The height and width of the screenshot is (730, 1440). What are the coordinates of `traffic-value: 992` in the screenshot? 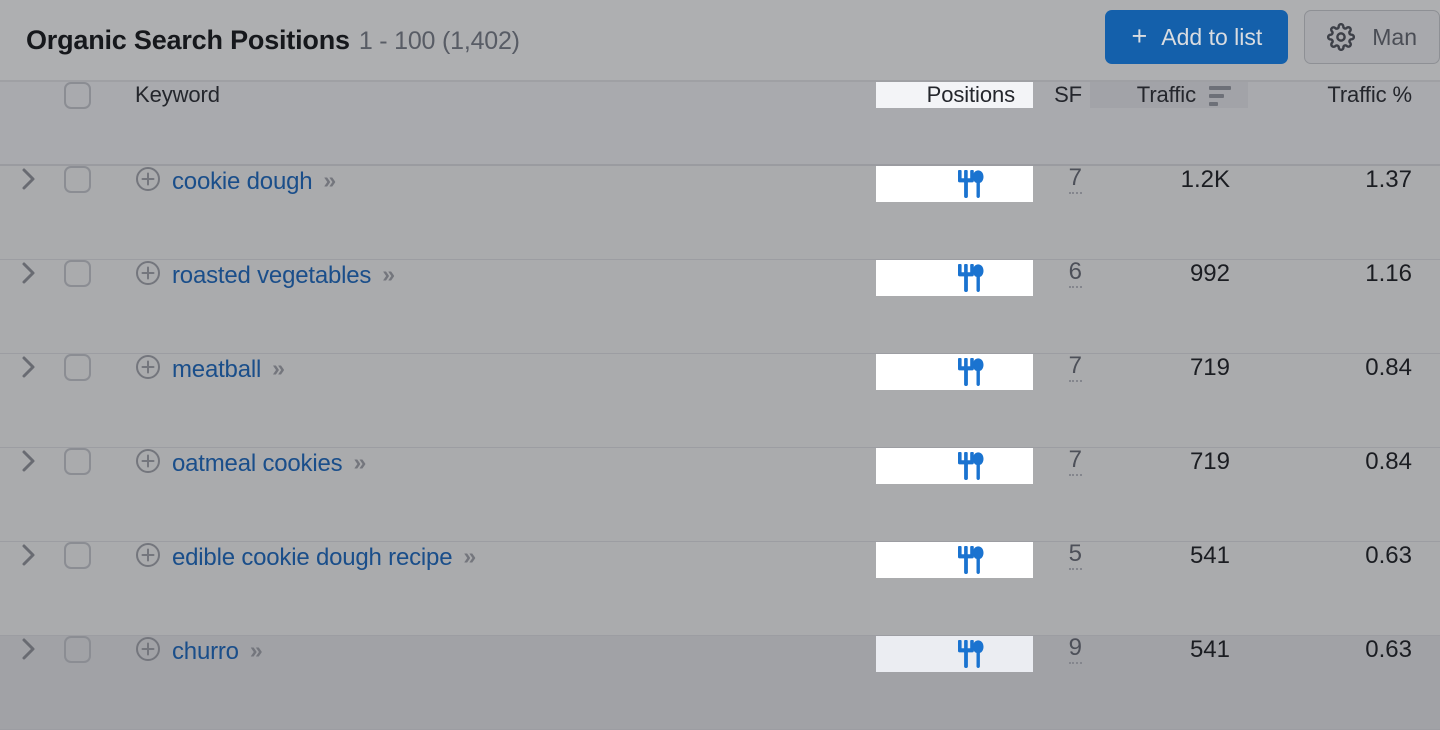 It's located at (1209, 273).